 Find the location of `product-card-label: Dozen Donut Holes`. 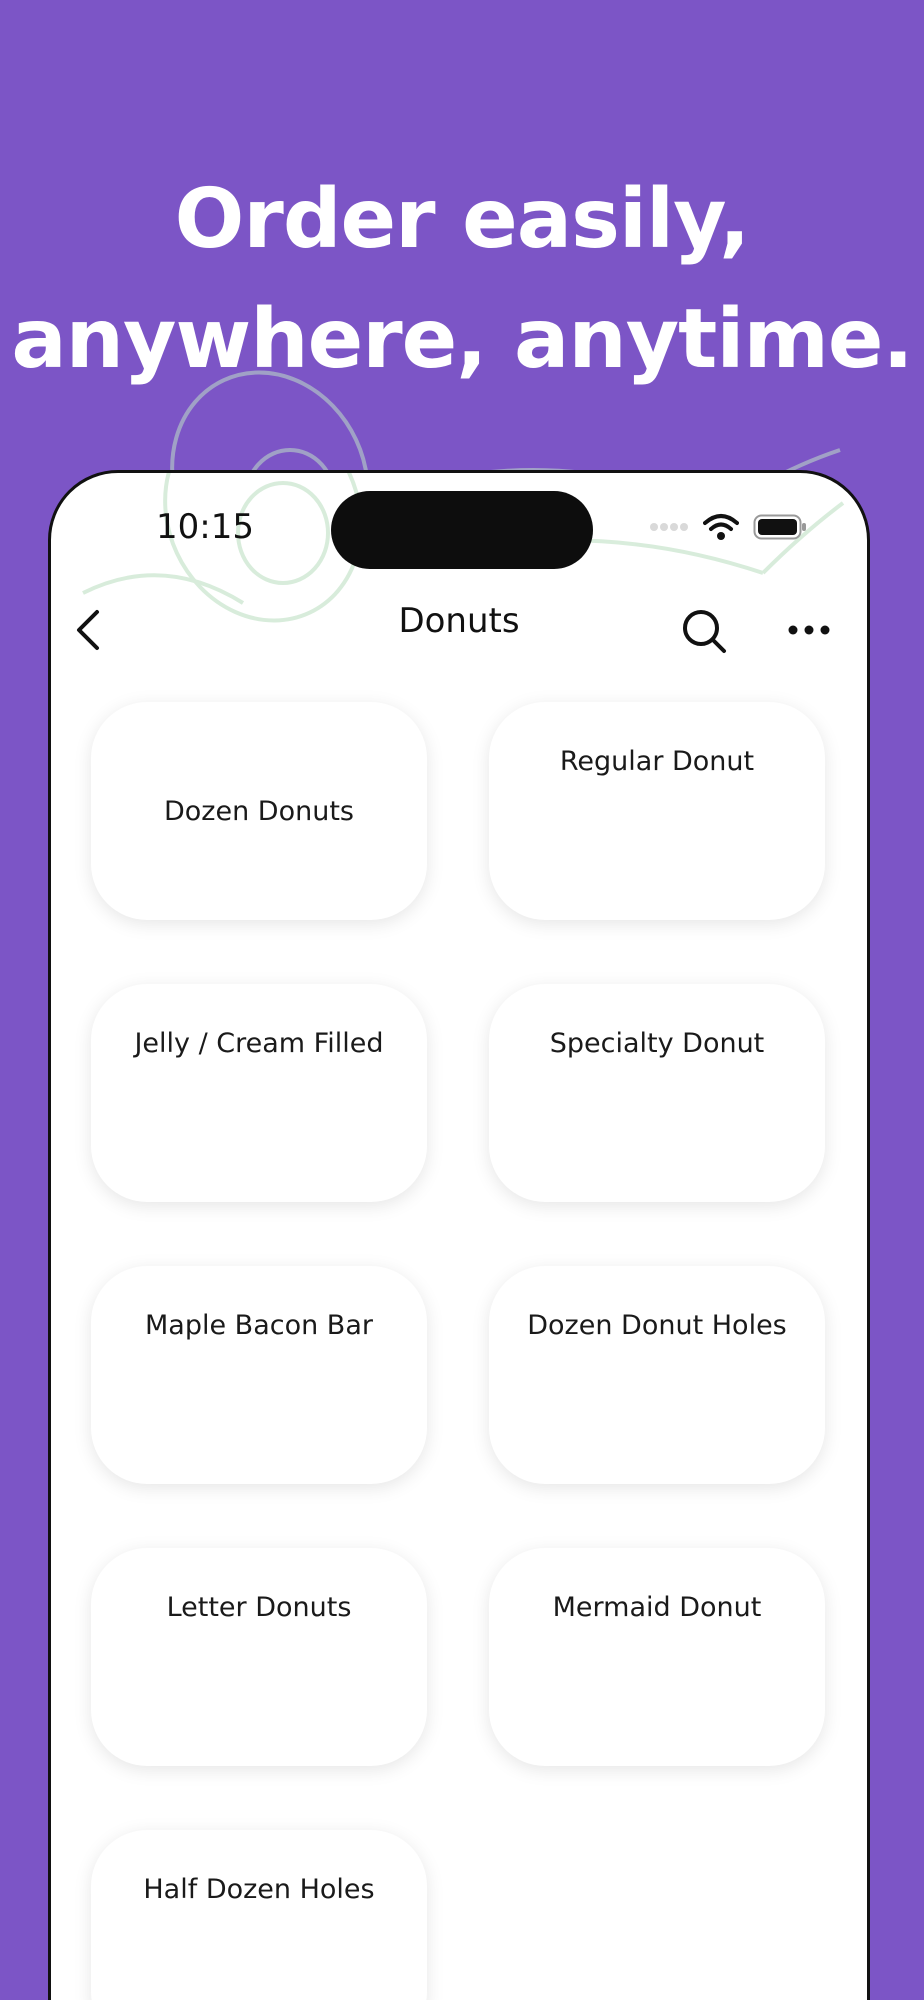

product-card-label: Dozen Donut Holes is located at coordinates (657, 1325).